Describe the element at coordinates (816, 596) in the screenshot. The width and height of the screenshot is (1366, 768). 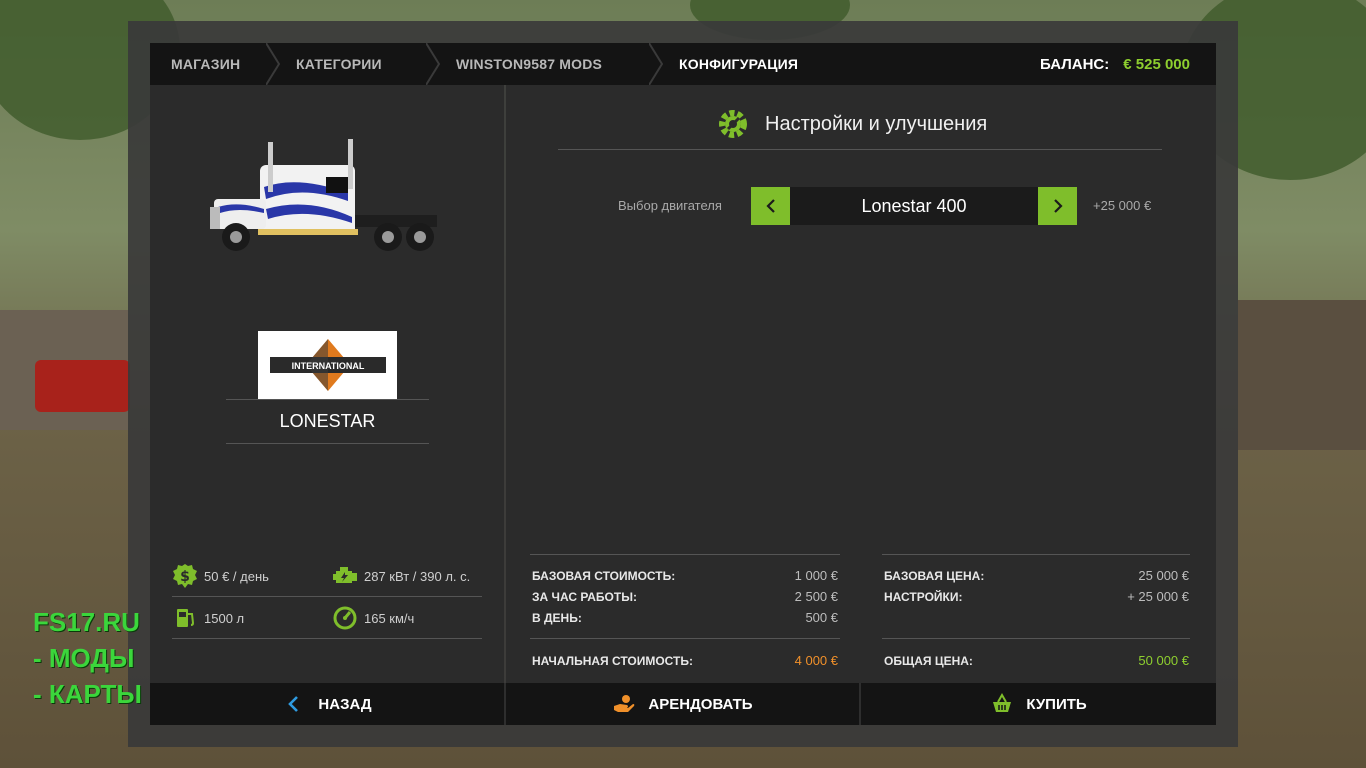
I see `lease-hour-value: 2 500 €` at that location.